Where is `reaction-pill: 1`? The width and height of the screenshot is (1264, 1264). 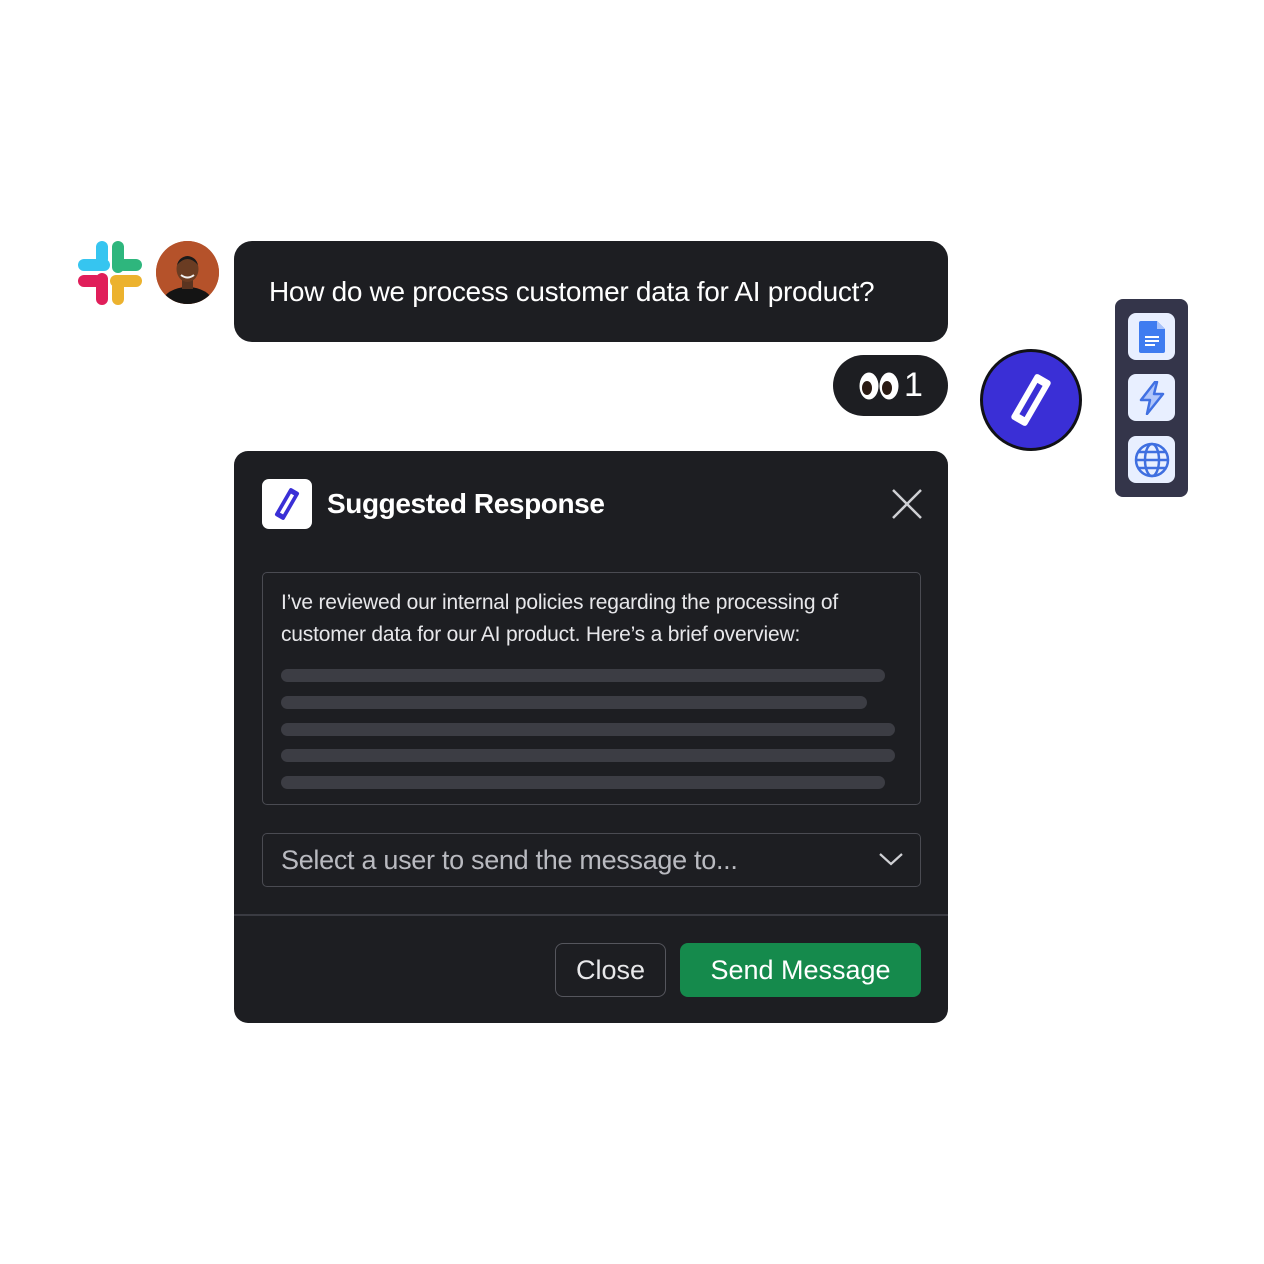 reaction-pill: 1 is located at coordinates (890, 385).